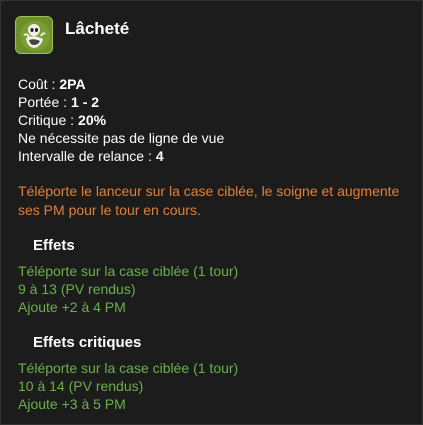  I want to click on line-of-sight-text: Ne nécessite pas de ligne de vue, so click(121, 138).